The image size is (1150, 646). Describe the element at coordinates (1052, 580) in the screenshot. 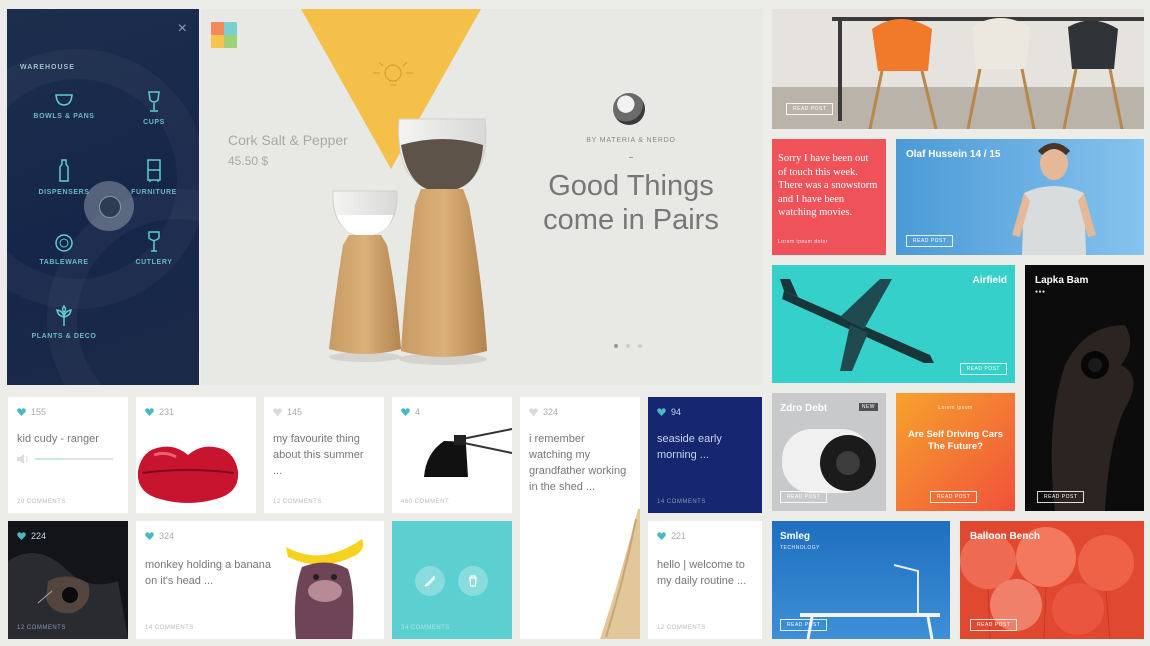

I see `tile-balloon: Balloon Bench READ POST` at that location.